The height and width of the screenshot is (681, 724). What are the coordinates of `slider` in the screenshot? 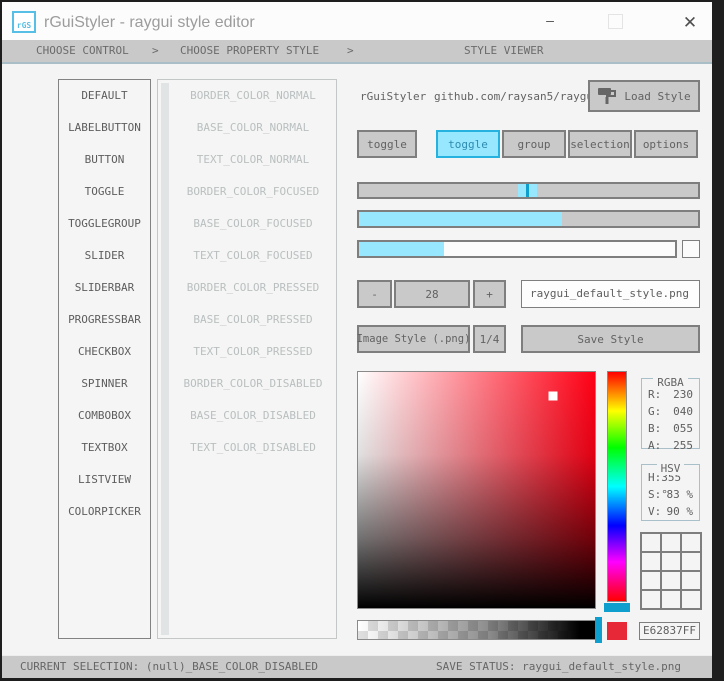 It's located at (528, 190).